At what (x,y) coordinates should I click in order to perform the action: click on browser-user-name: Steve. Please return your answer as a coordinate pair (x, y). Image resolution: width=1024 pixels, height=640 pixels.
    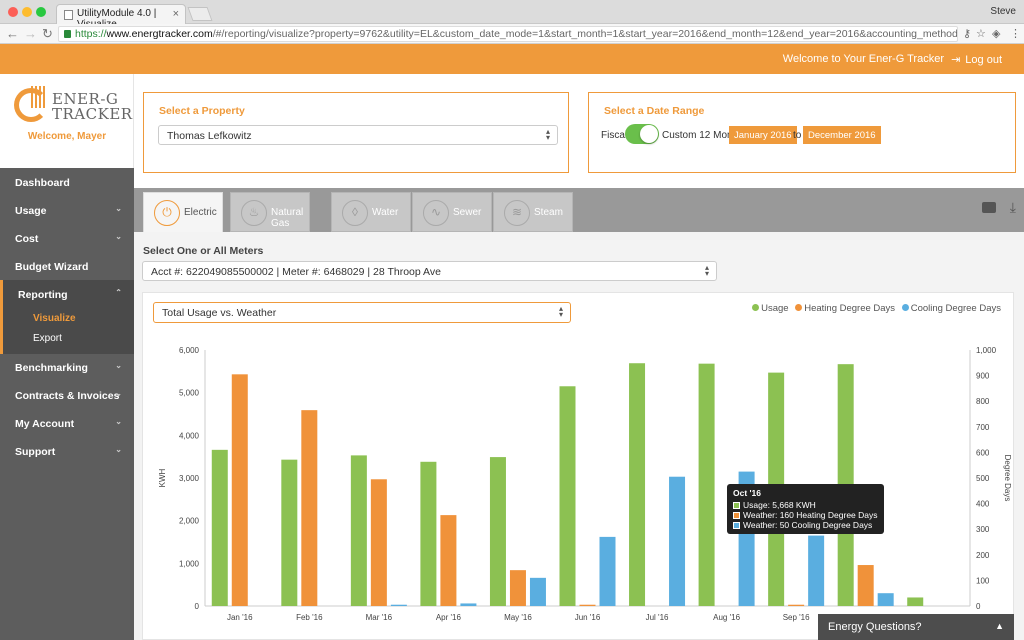
    Looking at the image, I should click on (1003, 11).